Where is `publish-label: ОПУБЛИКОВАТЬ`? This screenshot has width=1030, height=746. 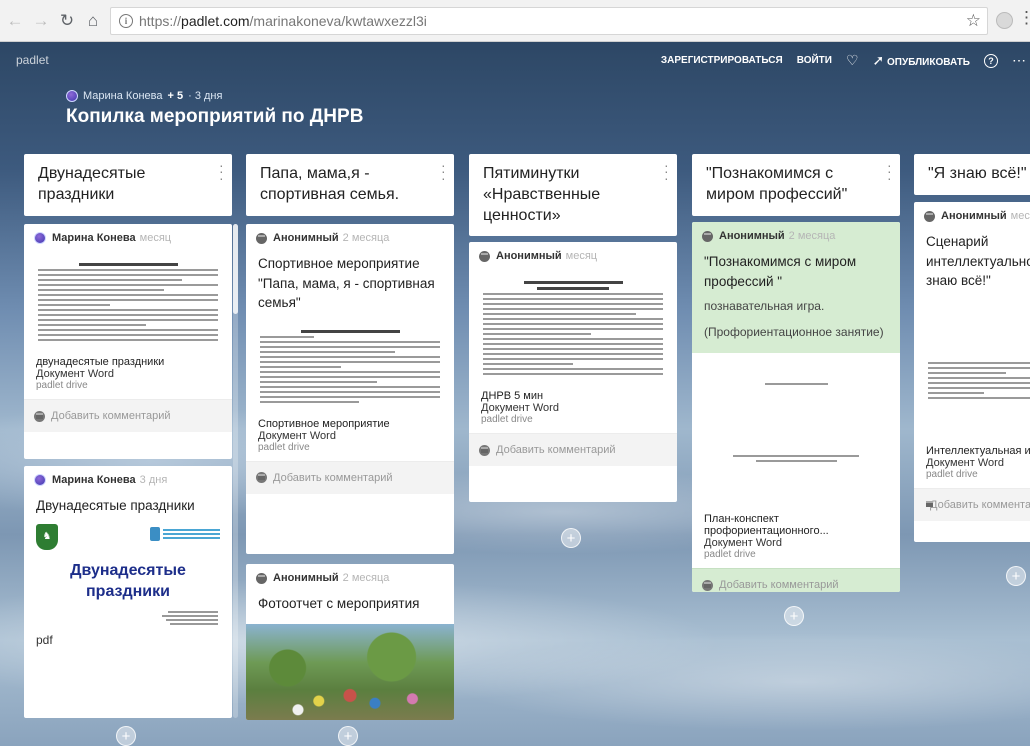
publish-label: ОПУБЛИКОВАТЬ is located at coordinates (928, 62).